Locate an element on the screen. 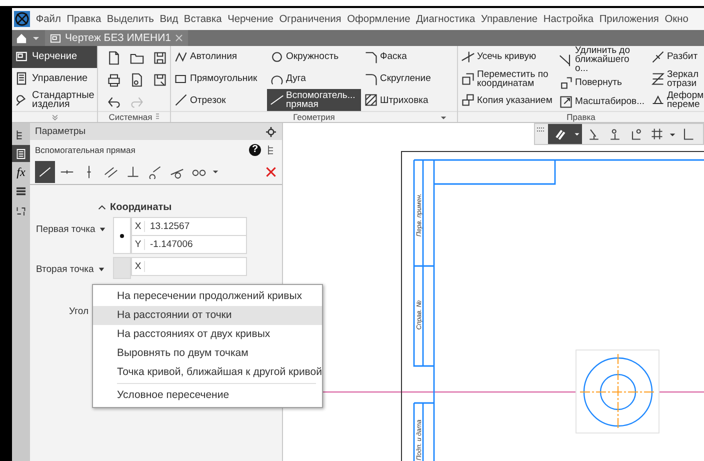 The image size is (704, 461). construction-line-icon is located at coordinates (277, 100).